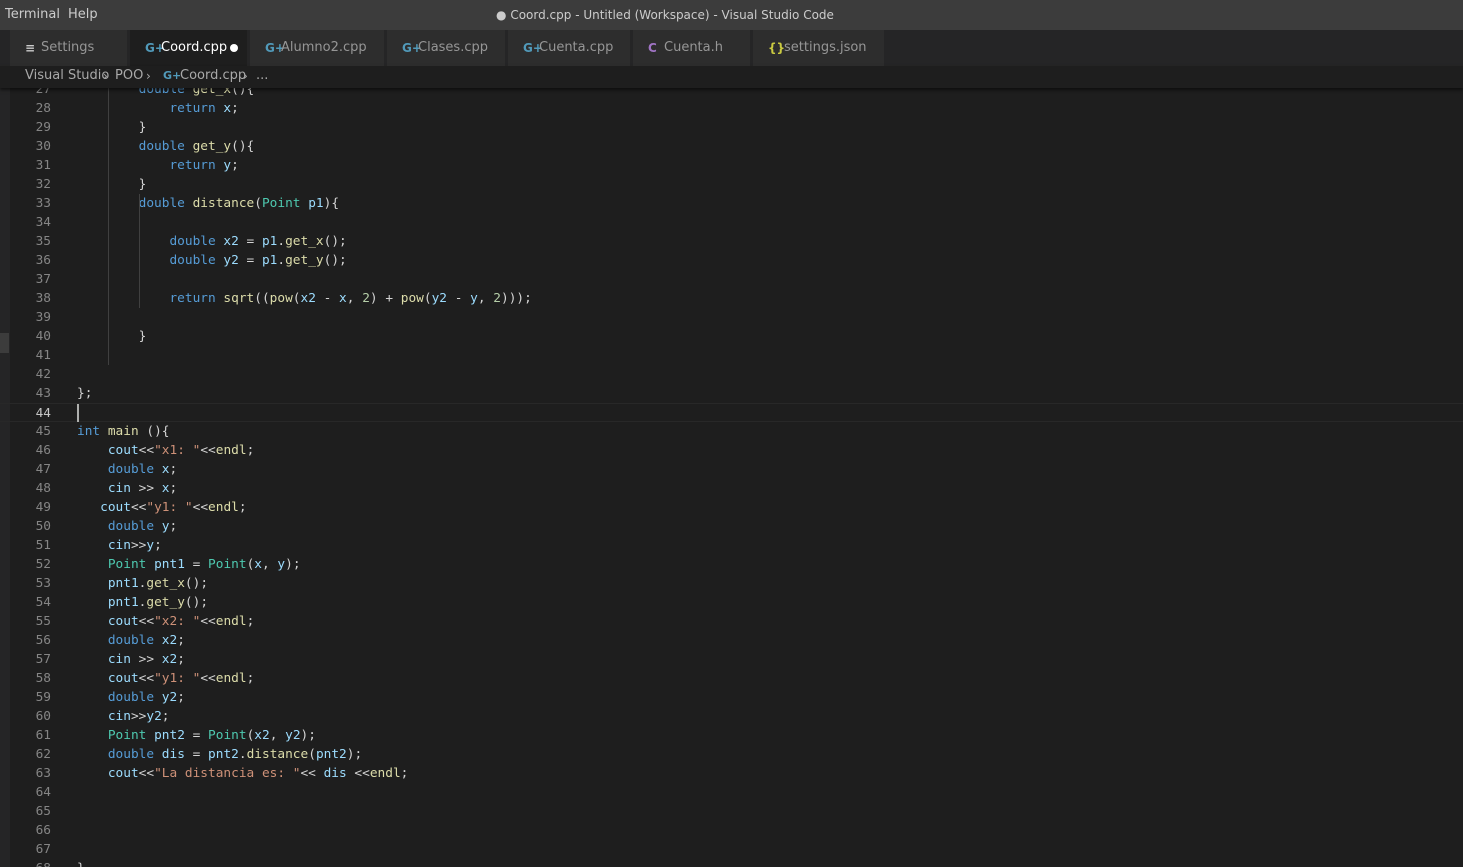  What do you see at coordinates (731, 450) in the screenshot?
I see `code-line: 46 cout<<"x1: "<<endl;` at bounding box center [731, 450].